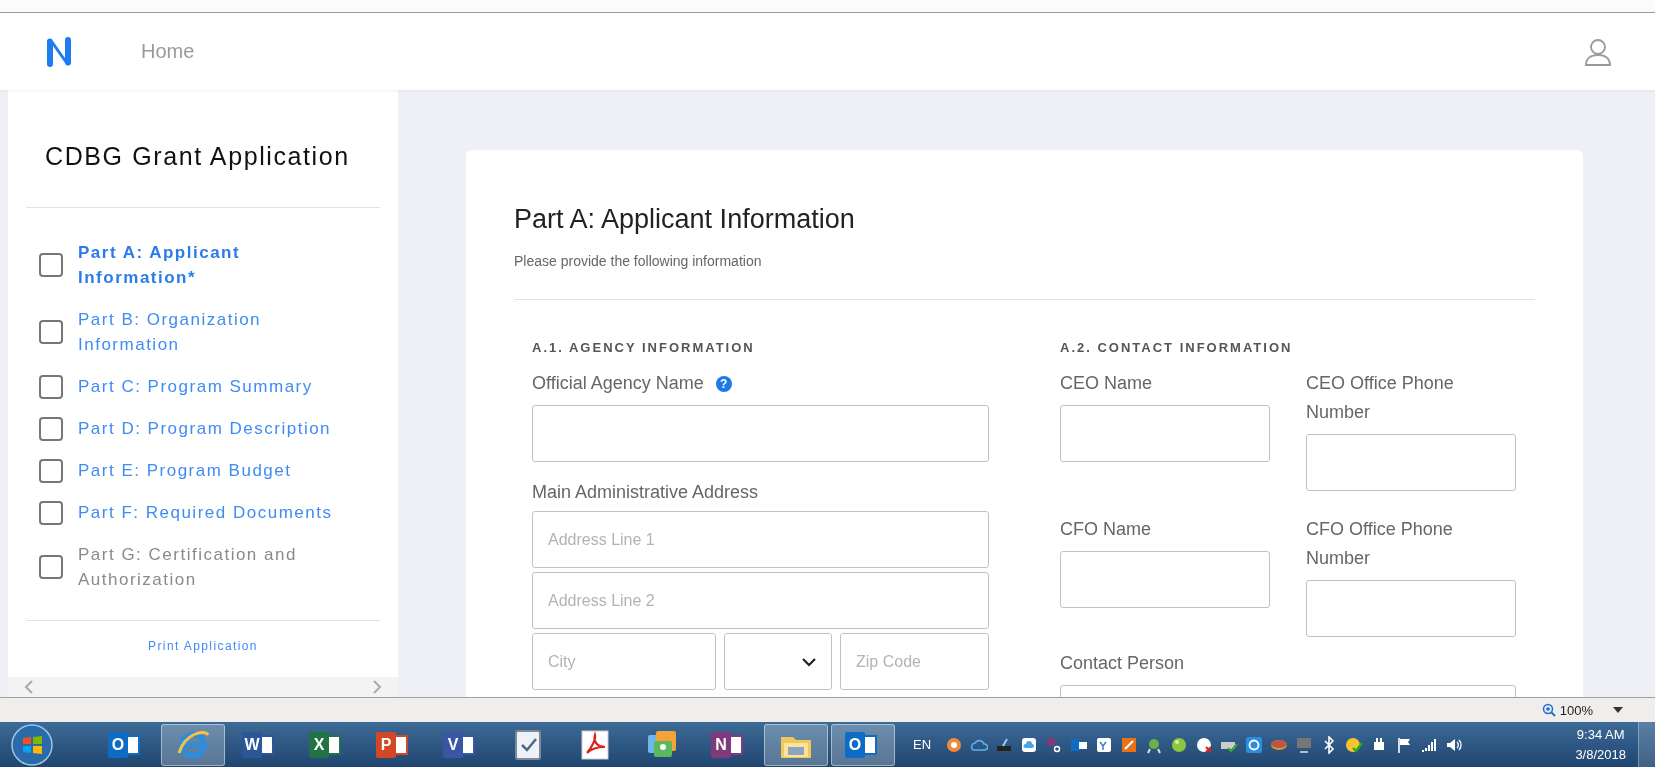  What do you see at coordinates (638, 261) in the screenshot?
I see `form-subtitle: Please provide the following information` at bounding box center [638, 261].